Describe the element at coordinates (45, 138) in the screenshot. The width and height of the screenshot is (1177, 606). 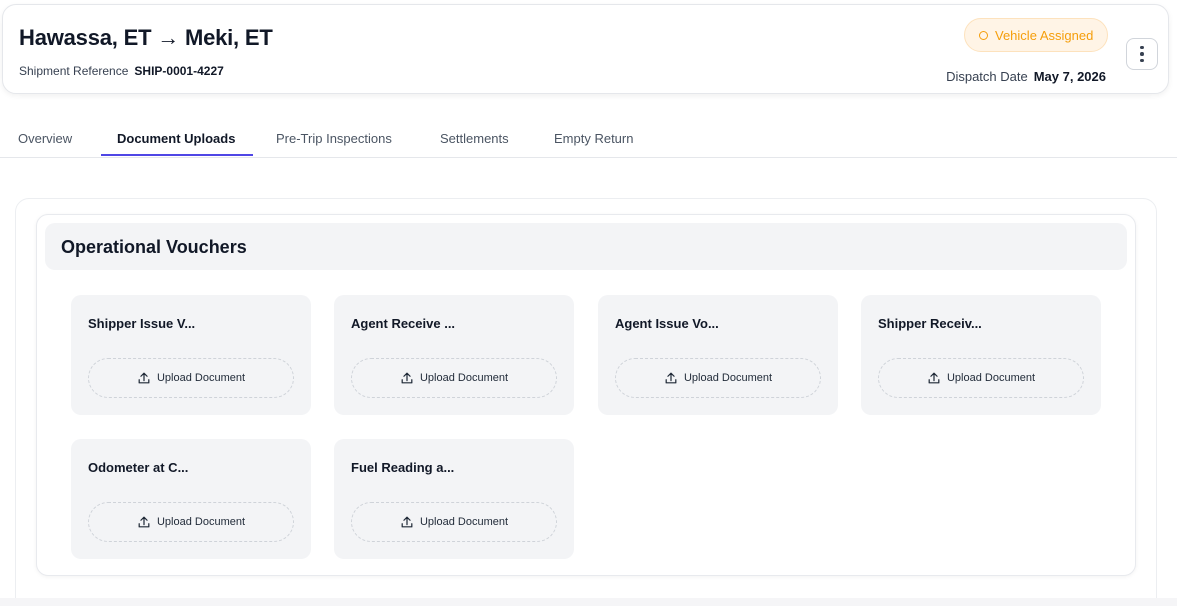
I see `tab-overview: Overview` at that location.